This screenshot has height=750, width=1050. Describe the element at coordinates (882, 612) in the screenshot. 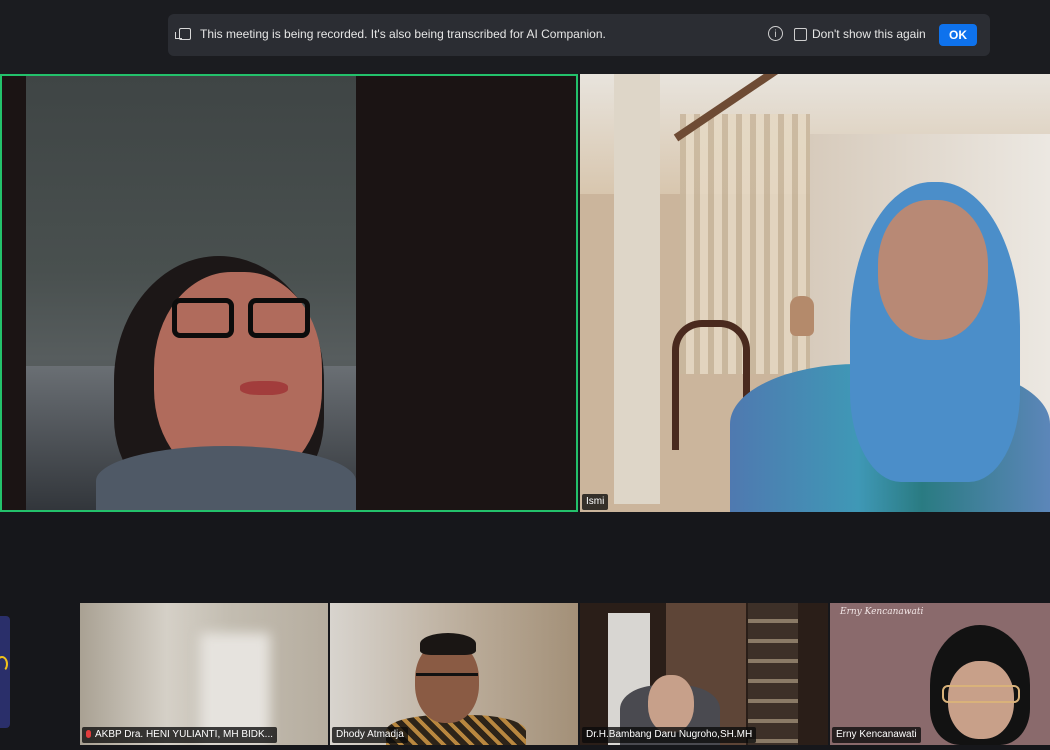

I see `virtual-background-text: Erny Kencanawati` at that location.